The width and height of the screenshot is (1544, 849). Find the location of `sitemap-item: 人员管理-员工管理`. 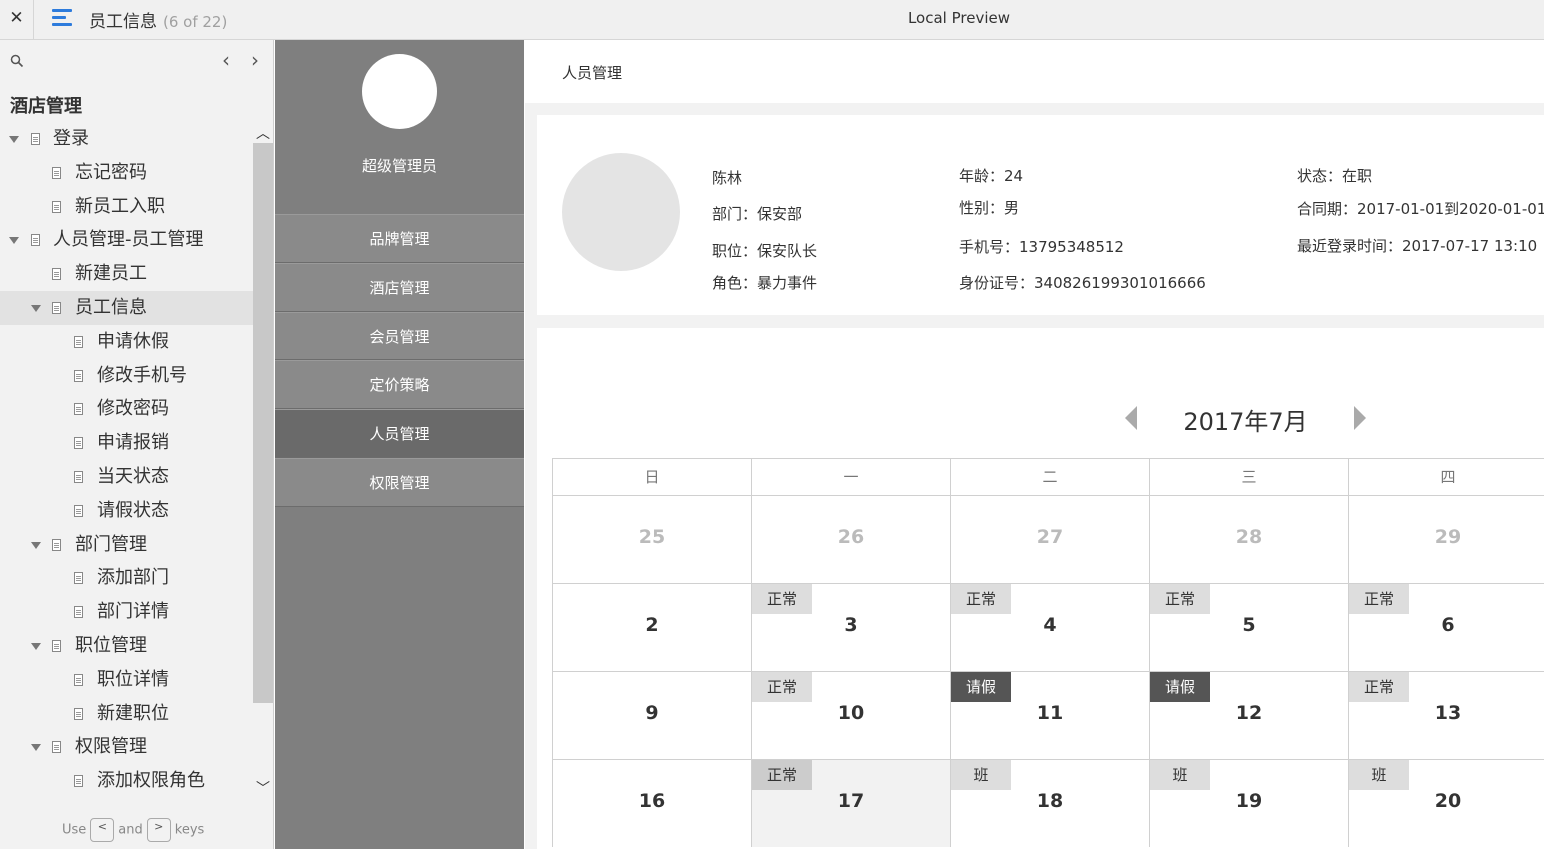

sitemap-item: 人员管理-员工管理 is located at coordinates (126, 240).